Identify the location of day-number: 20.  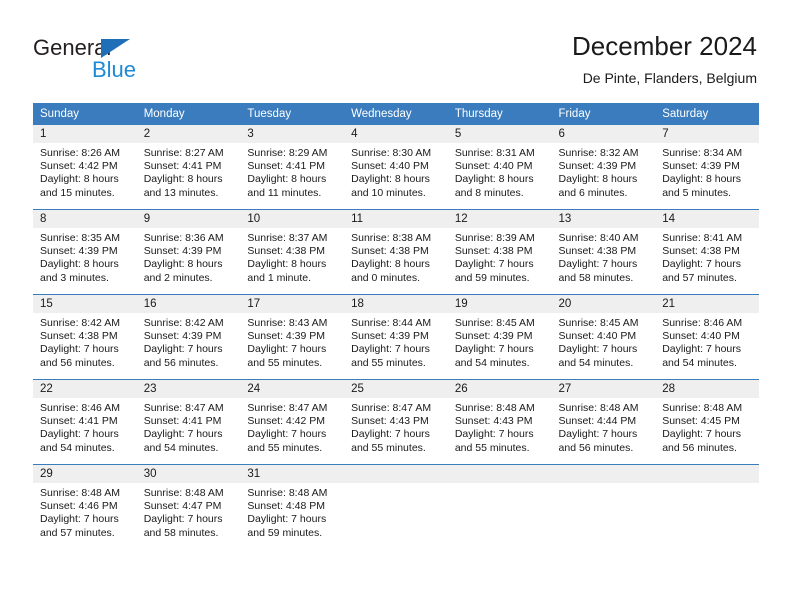
(603, 304).